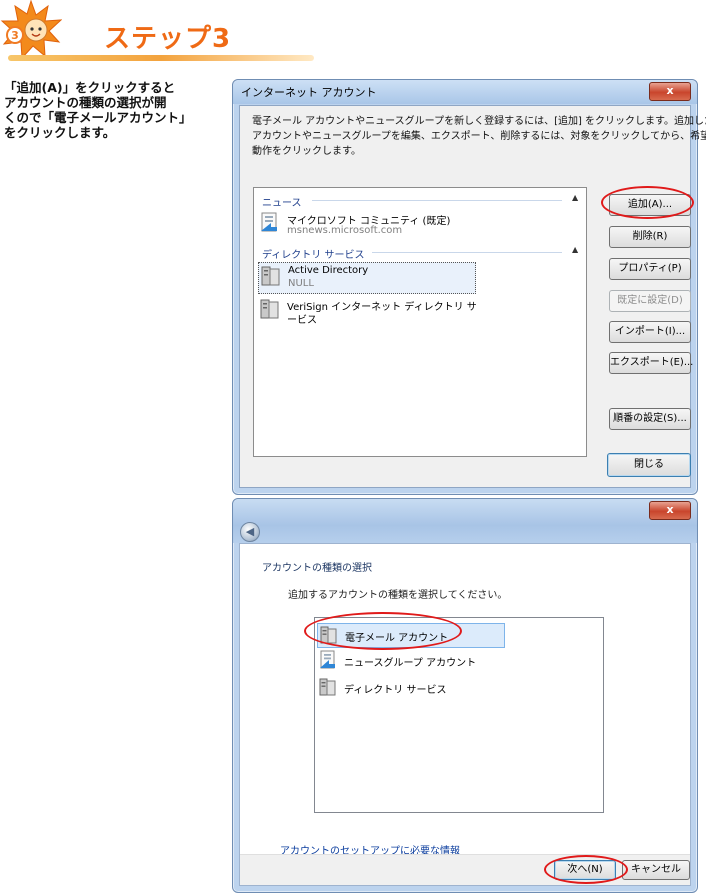 The height and width of the screenshot is (895, 706). I want to click on mail-server-icon, so click(328, 635).